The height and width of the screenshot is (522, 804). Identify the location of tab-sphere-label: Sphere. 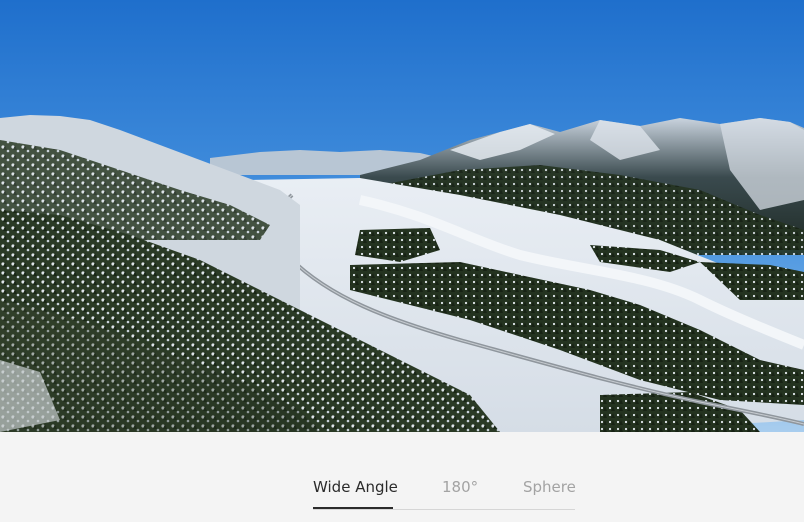
(549, 487).